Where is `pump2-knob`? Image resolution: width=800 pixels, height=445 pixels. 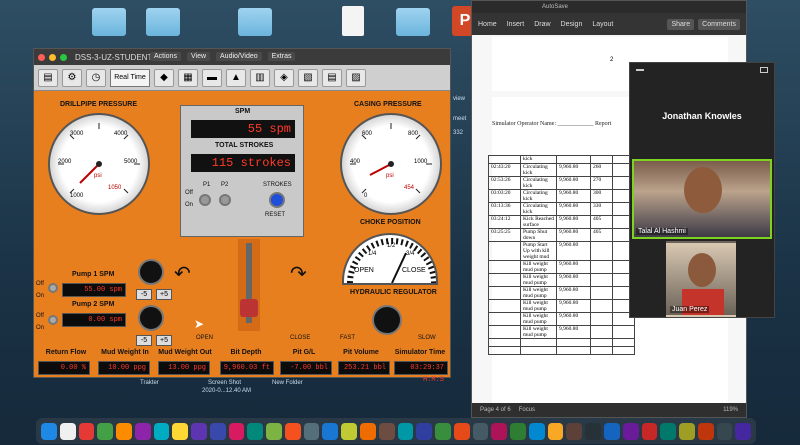
pump2-knob is located at coordinates (151, 318).